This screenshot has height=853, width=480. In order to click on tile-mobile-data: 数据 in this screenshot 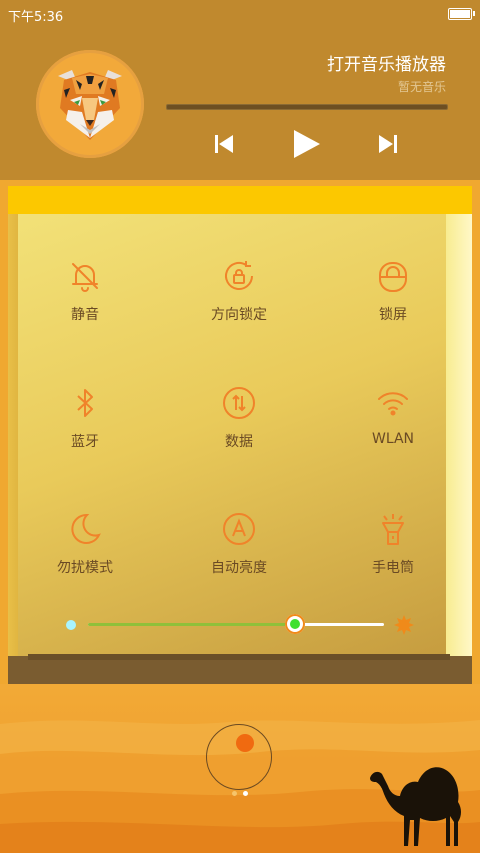, I will do `click(239, 418)`.